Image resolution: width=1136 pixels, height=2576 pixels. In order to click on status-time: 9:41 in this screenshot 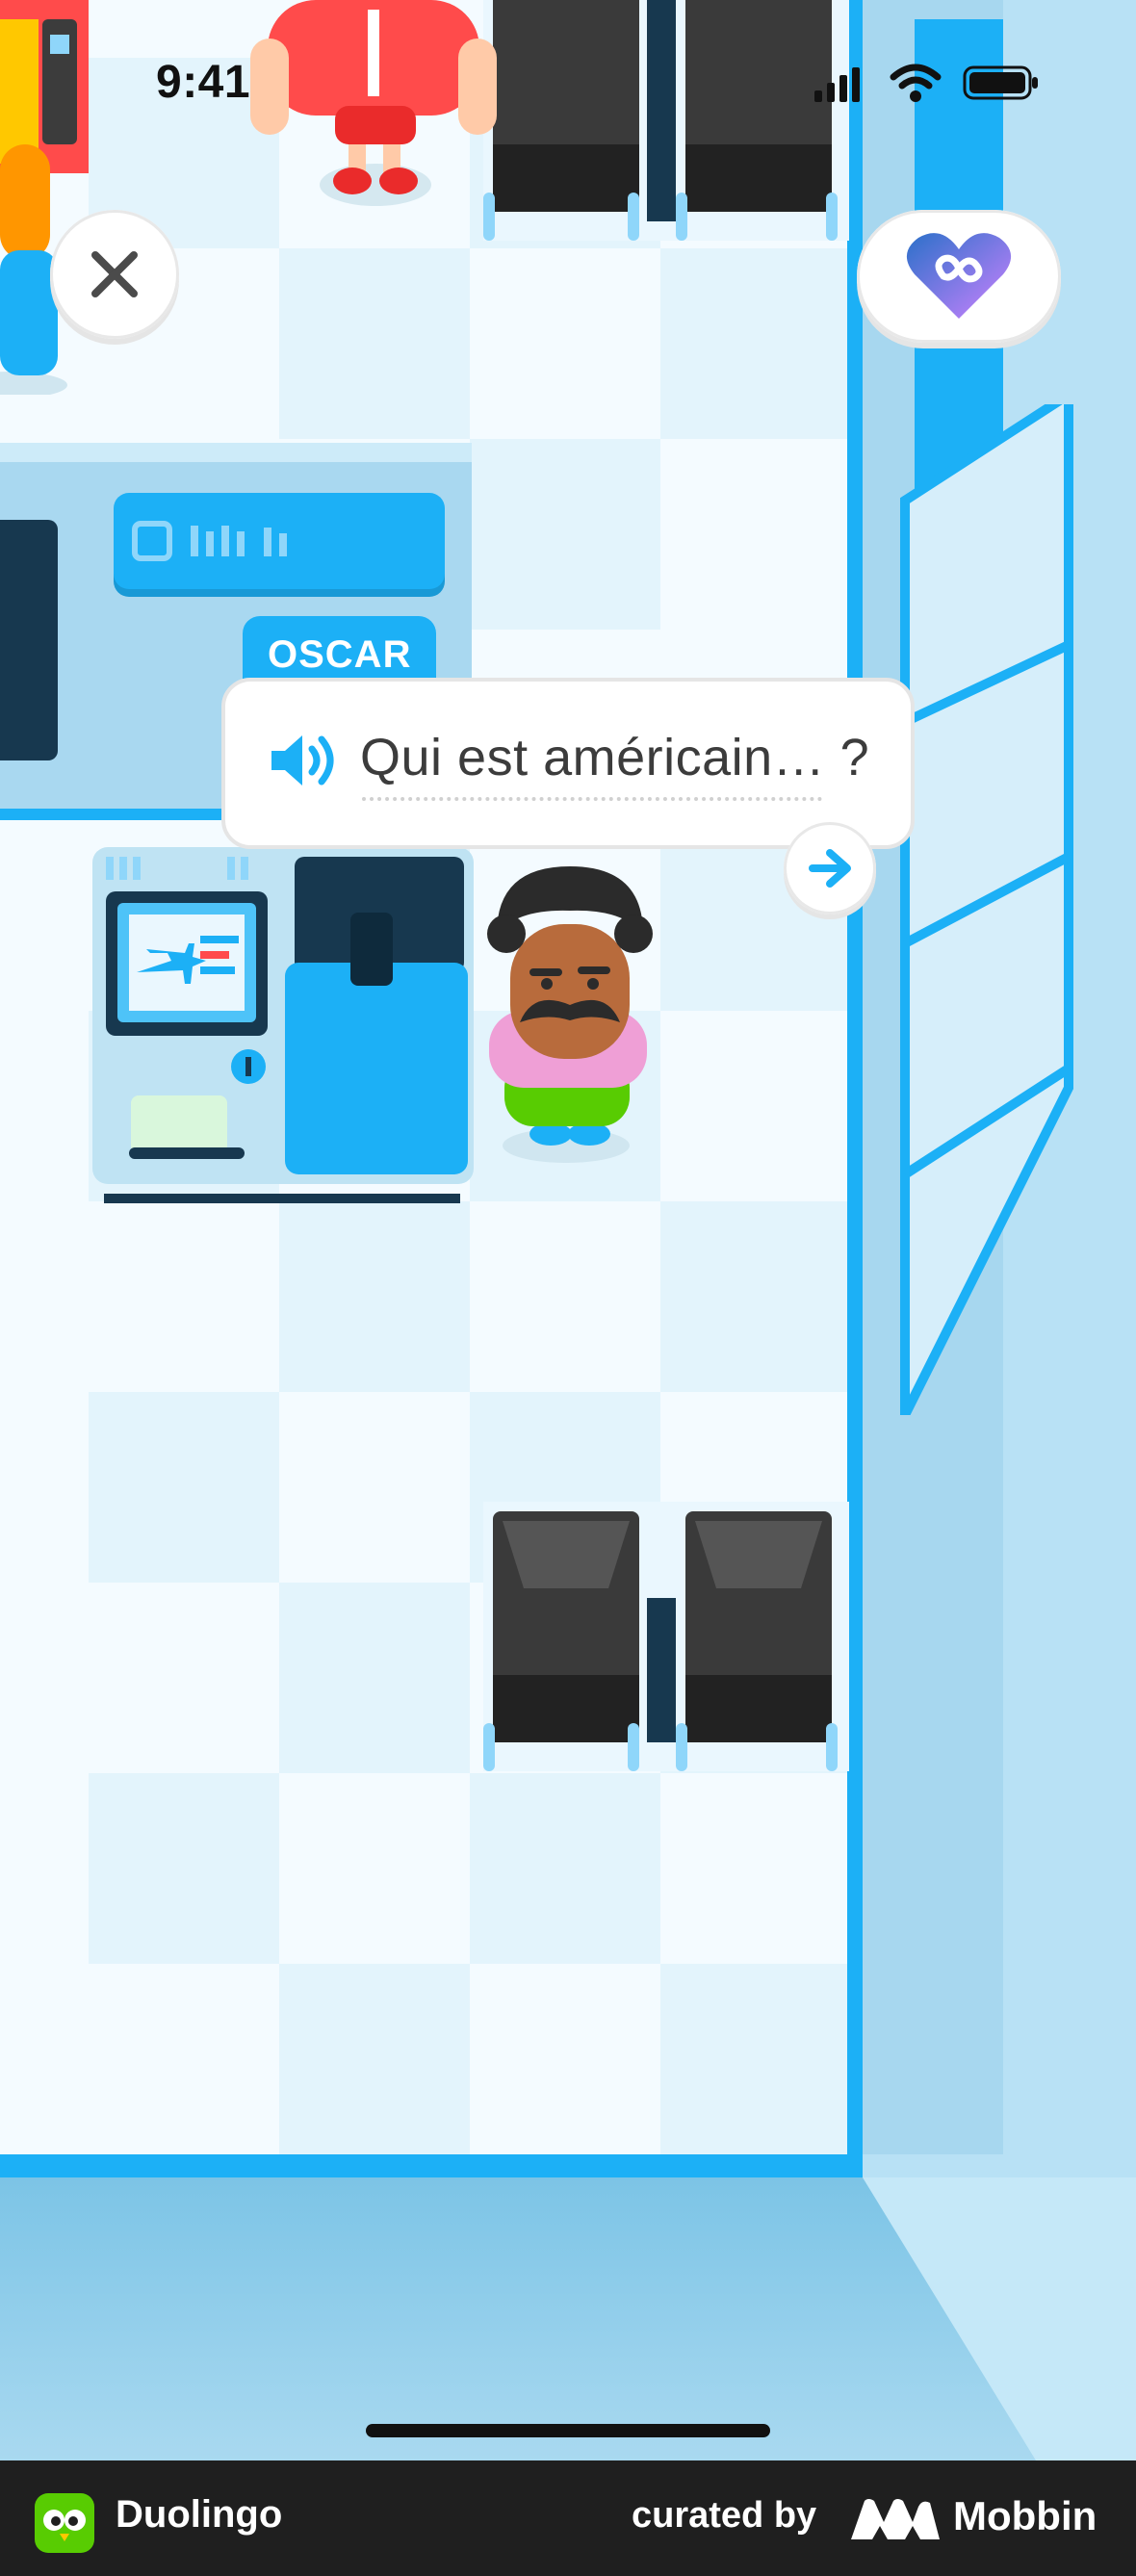, I will do `click(204, 82)`.